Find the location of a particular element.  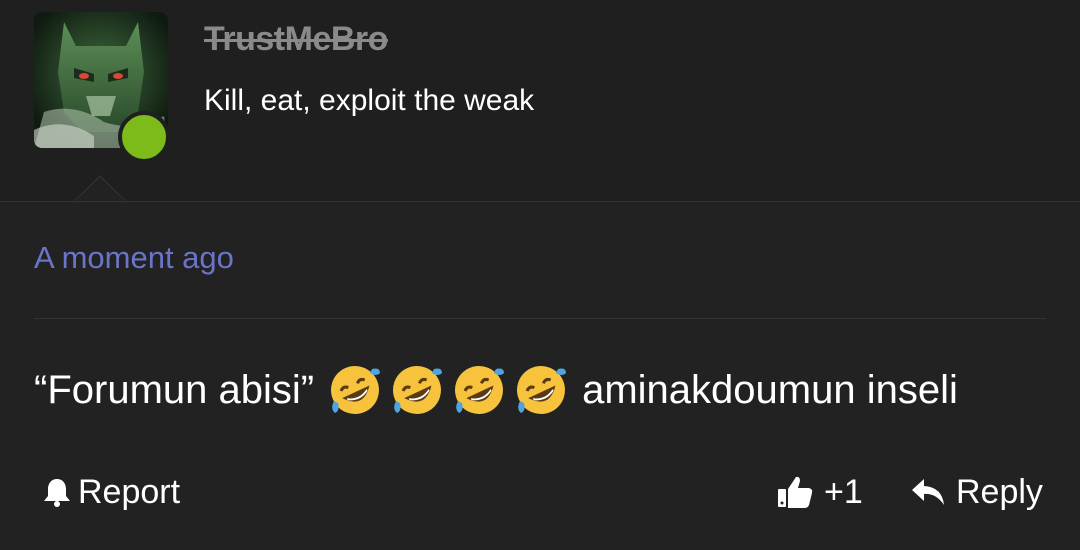

author-title: Kill, eat, exploit the weak is located at coordinates (369, 100).